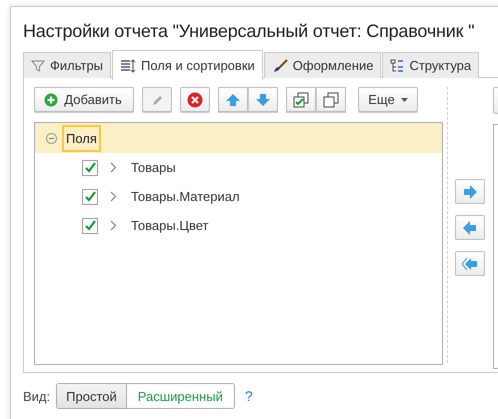  I want to click on delete-button, so click(195, 99).